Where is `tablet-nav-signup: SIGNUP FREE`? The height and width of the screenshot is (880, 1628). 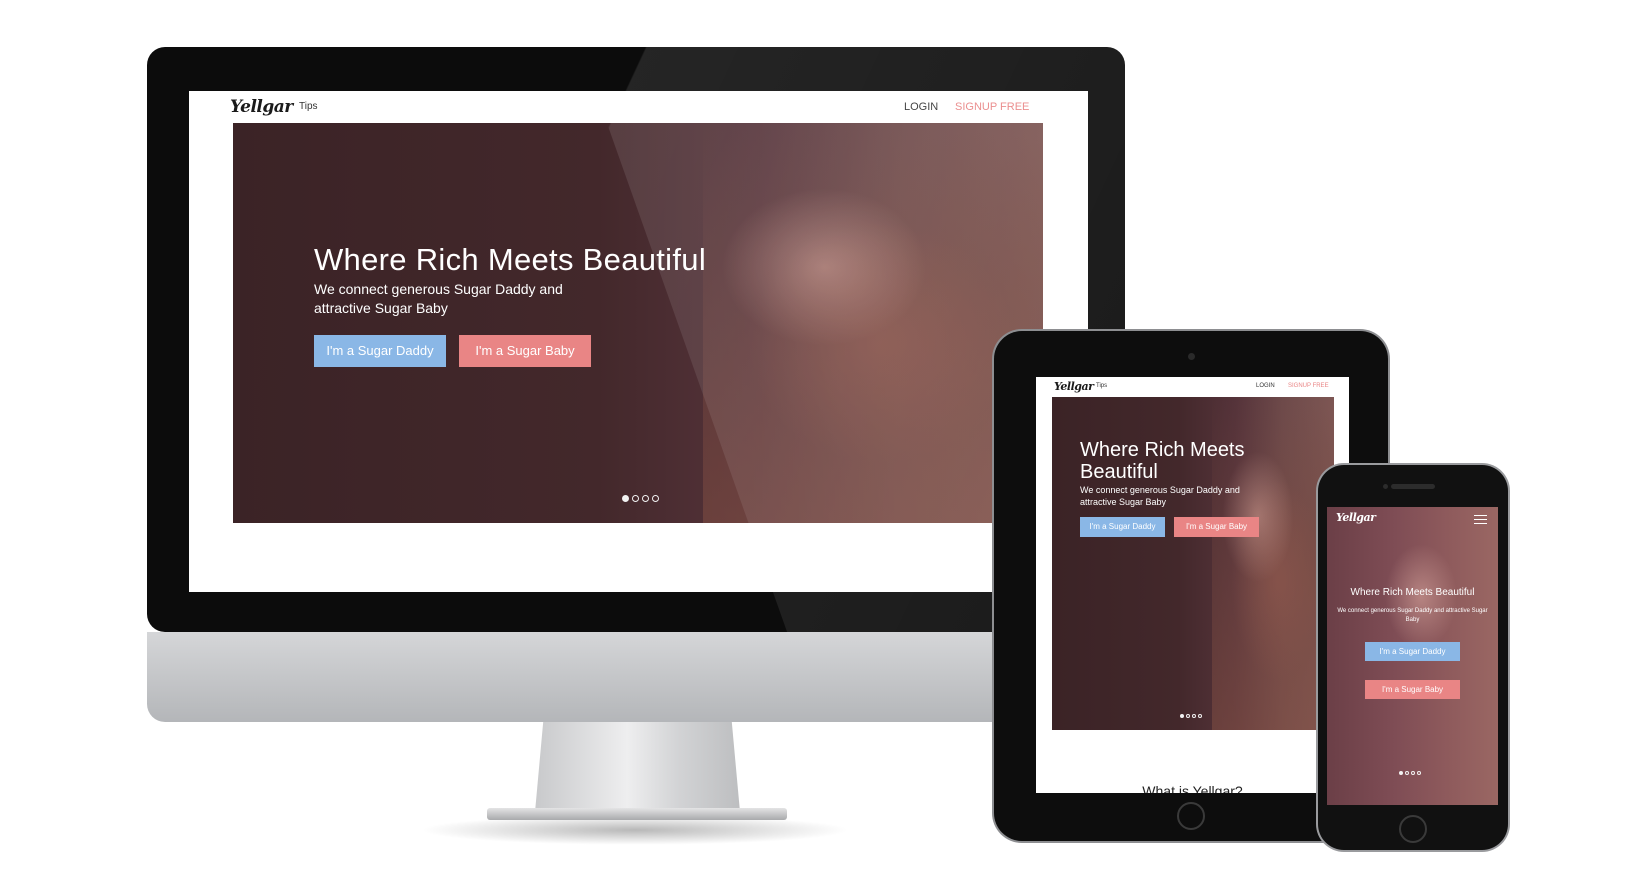 tablet-nav-signup: SIGNUP FREE is located at coordinates (1308, 386).